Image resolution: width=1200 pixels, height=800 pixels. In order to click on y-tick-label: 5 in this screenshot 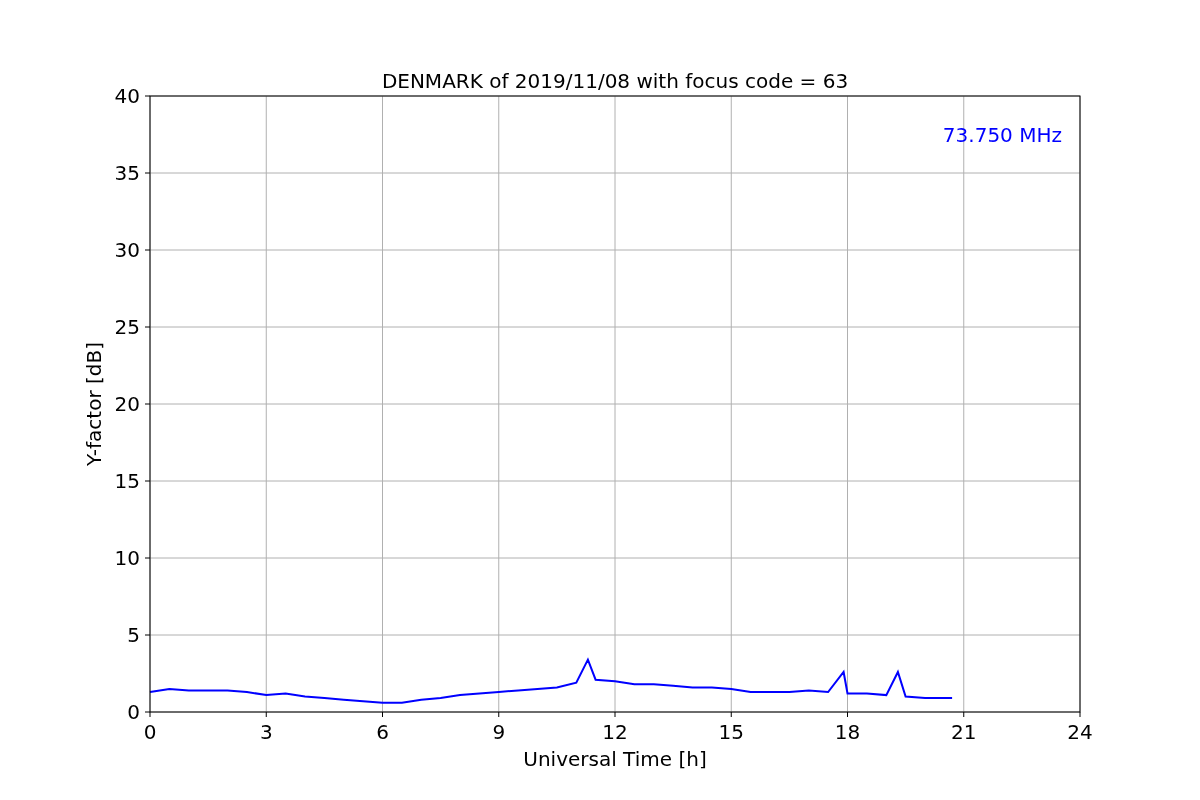, I will do `click(133, 635)`.